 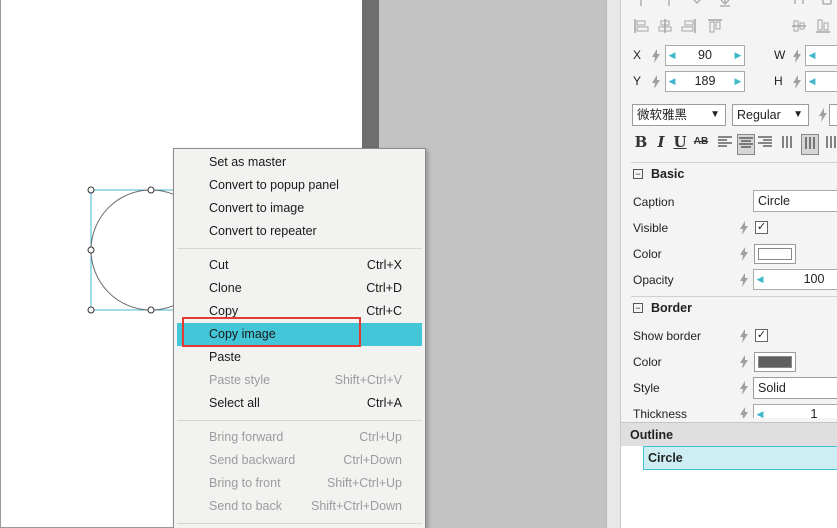 I want to click on menu-item-shortcut: Ctrl+X, so click(x=384, y=265).